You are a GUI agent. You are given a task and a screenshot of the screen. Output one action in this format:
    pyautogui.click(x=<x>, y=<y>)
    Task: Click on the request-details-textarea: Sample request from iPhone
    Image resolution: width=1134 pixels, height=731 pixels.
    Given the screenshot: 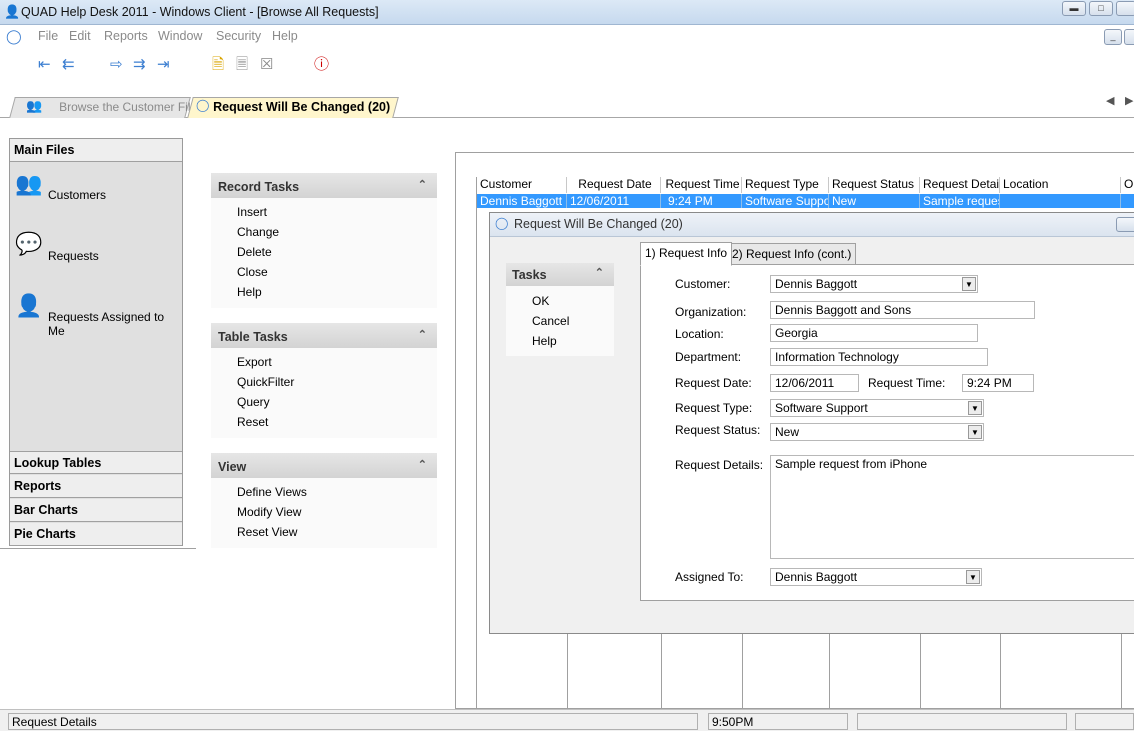 What is the action you would take?
    pyautogui.click(x=952, y=507)
    